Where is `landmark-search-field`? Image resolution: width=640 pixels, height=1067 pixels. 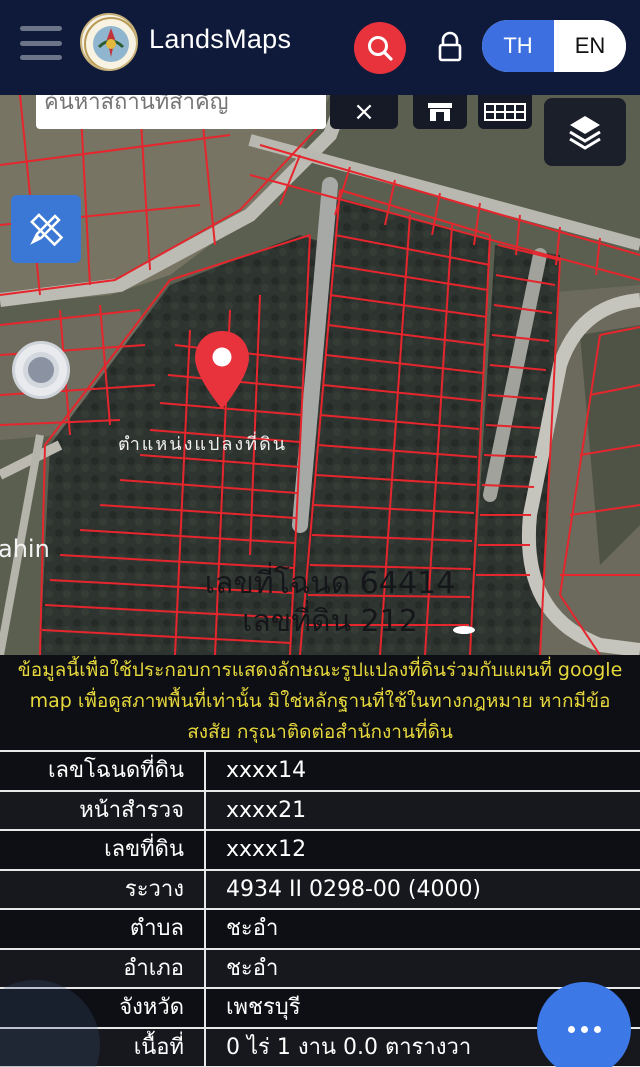 landmark-search-field is located at coordinates (181, 112).